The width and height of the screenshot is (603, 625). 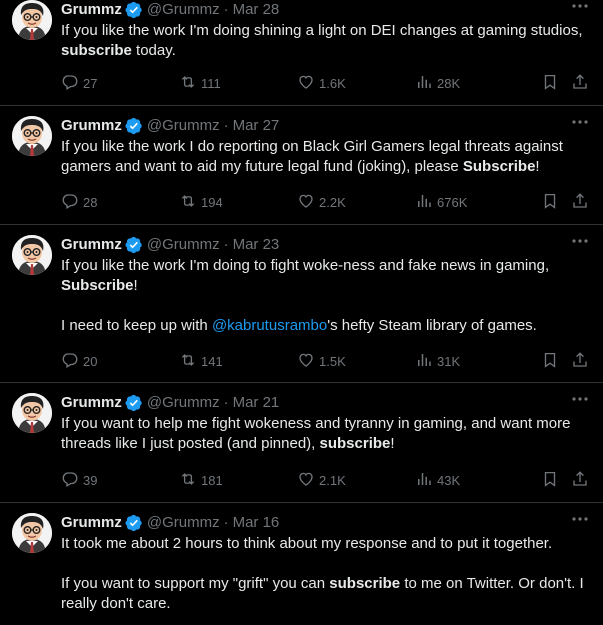 I want to click on action-bar: 27 111 1.6K 28K, so click(x=325, y=83).